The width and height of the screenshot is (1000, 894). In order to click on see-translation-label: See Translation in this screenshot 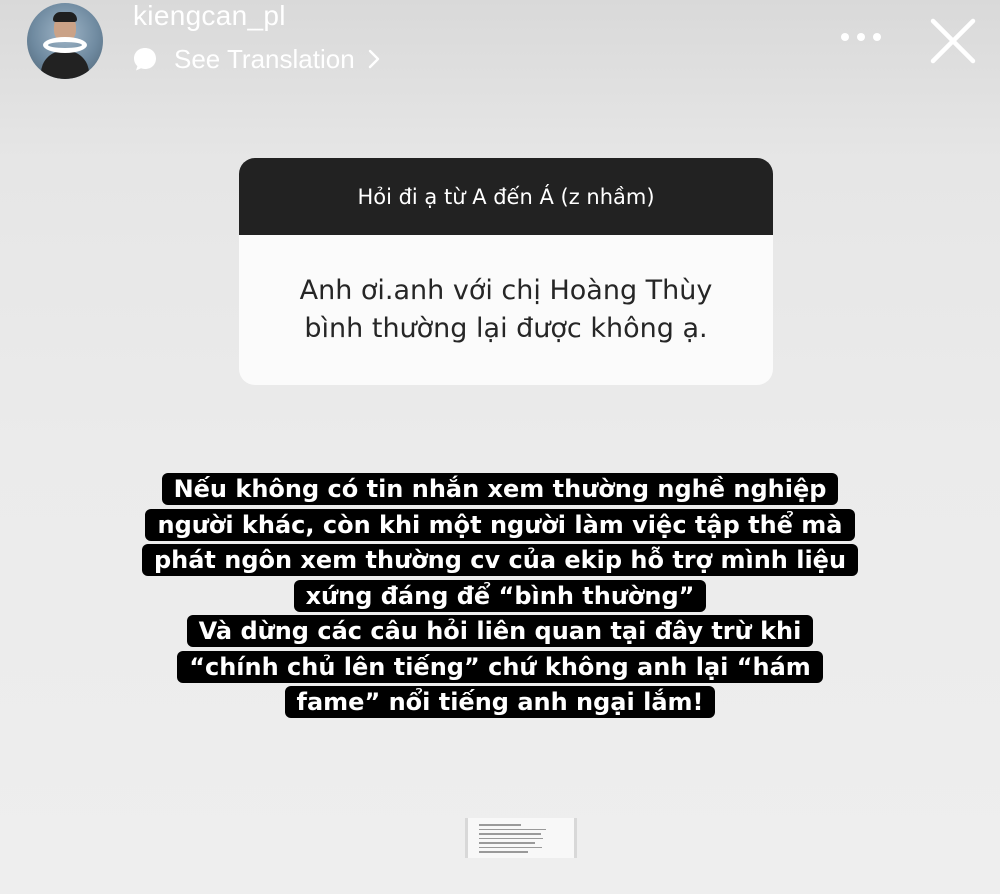, I will do `click(264, 58)`.